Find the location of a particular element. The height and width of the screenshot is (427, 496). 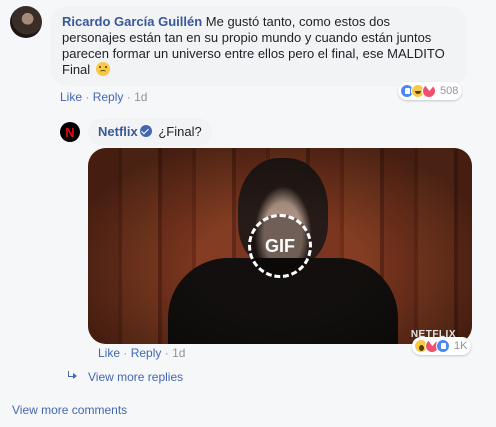

comment-author: Ricardo García Guillén is located at coordinates (132, 21).